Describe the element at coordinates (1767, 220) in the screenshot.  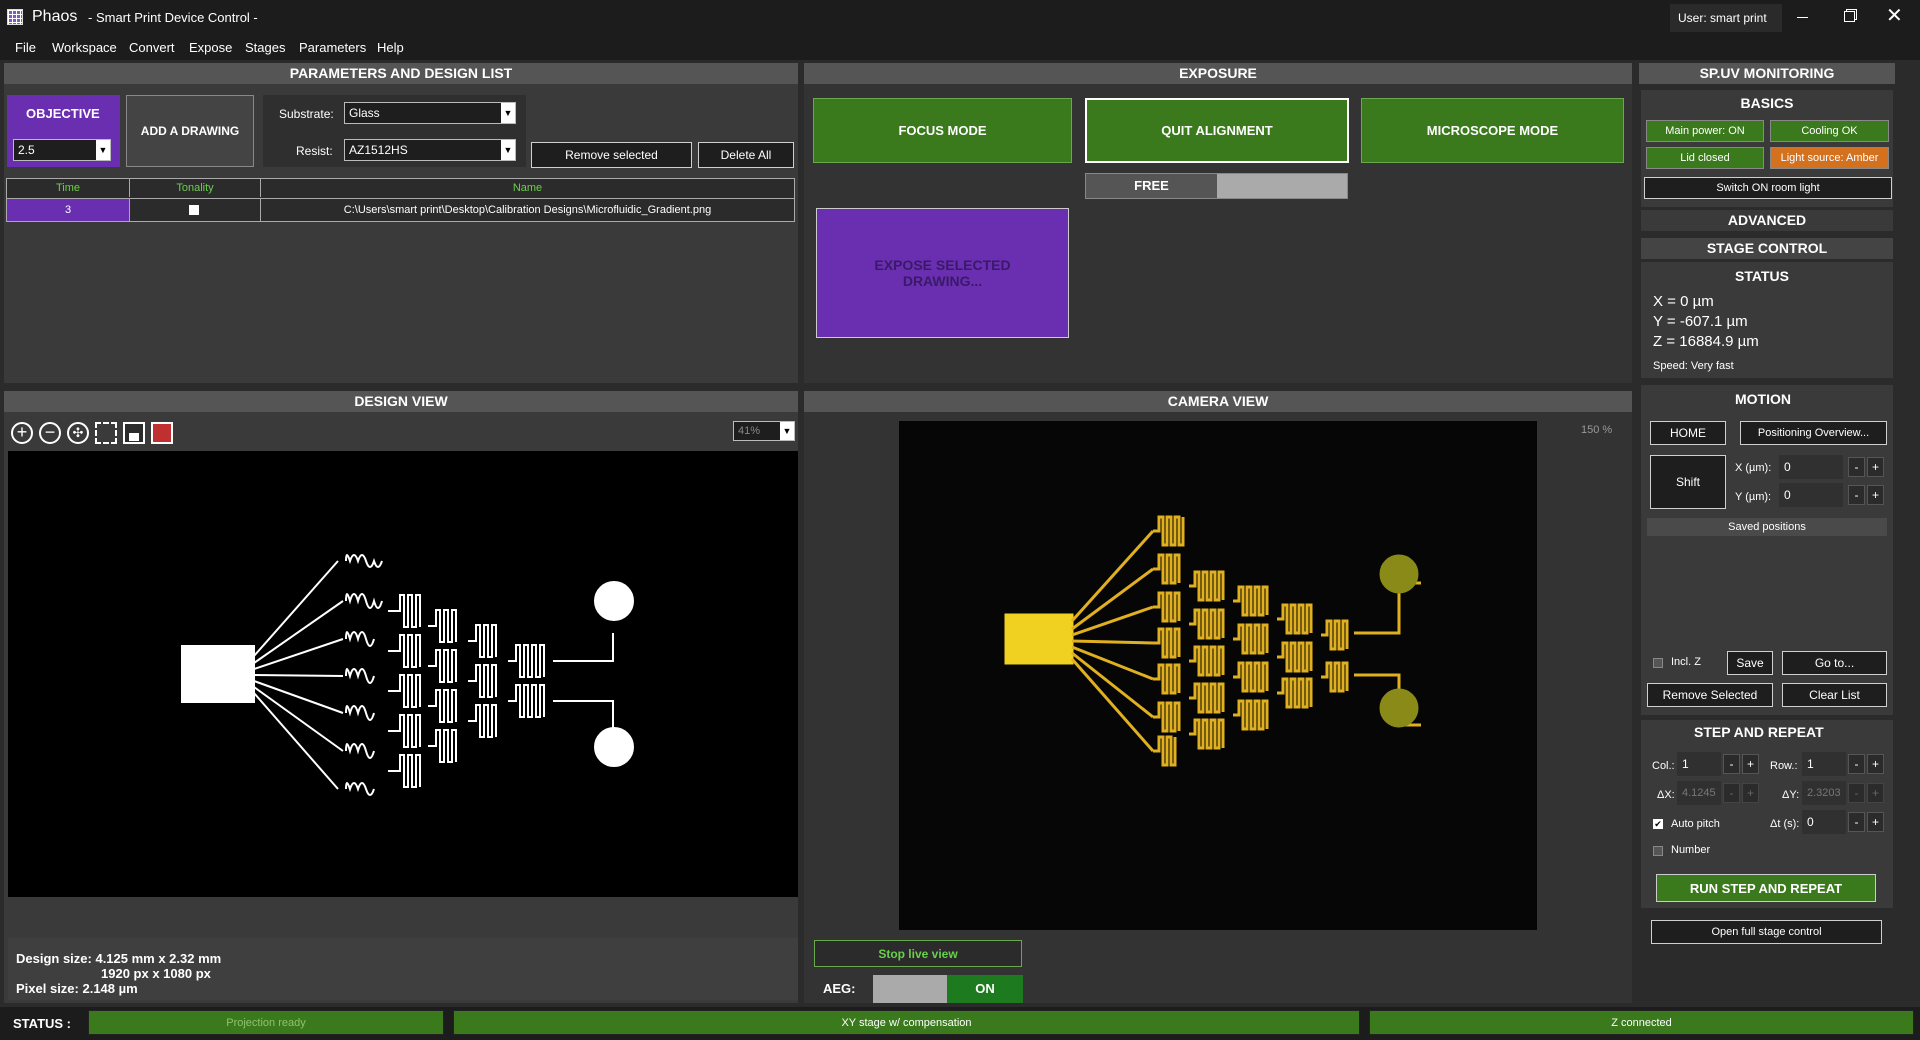
I see `advanced-header: ADVANCED` at that location.